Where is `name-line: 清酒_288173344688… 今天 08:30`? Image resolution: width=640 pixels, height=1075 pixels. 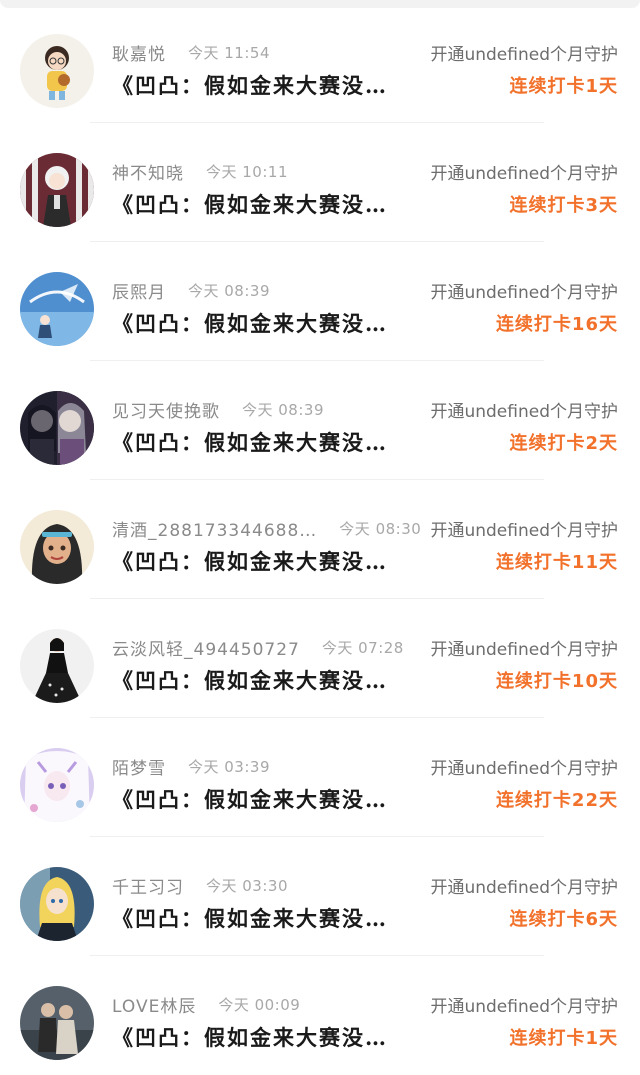 name-line: 清酒_288173344688… 今天 08:30 is located at coordinates (266, 528).